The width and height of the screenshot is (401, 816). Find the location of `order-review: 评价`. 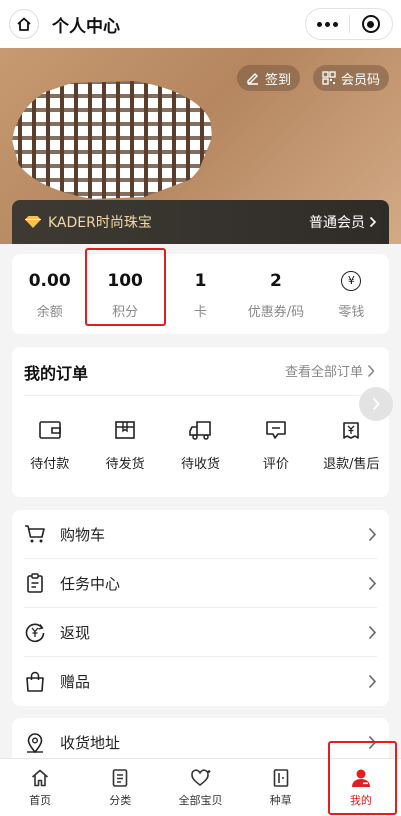

order-review: 评价 is located at coordinates (275, 445).